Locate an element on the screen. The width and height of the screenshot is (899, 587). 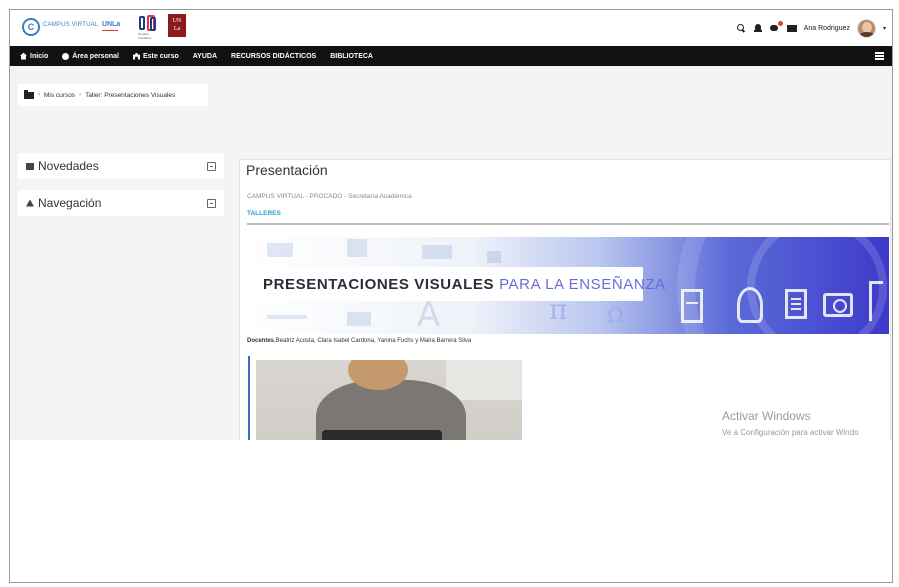
nav-item-label: BIBLIOTECA is located at coordinates (351, 56).